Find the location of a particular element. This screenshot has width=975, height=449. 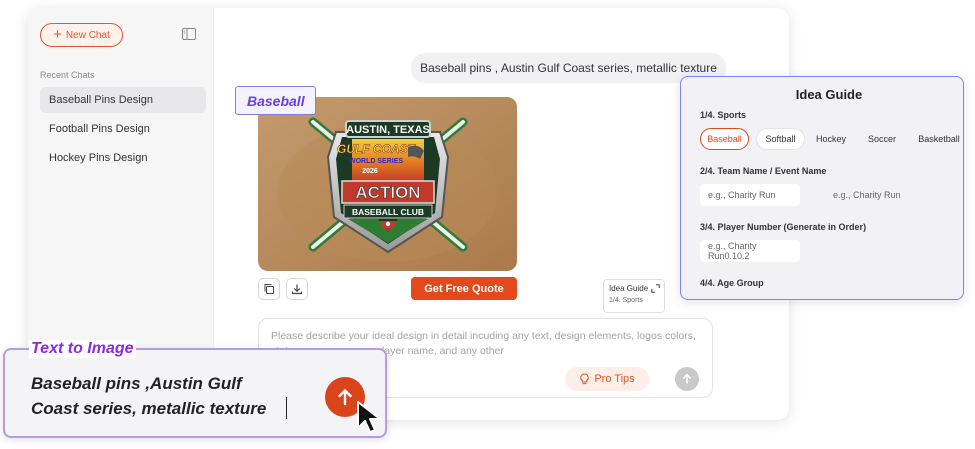

question-player-number: 3/4. Player Number (Generate in Order) is located at coordinates (783, 227).